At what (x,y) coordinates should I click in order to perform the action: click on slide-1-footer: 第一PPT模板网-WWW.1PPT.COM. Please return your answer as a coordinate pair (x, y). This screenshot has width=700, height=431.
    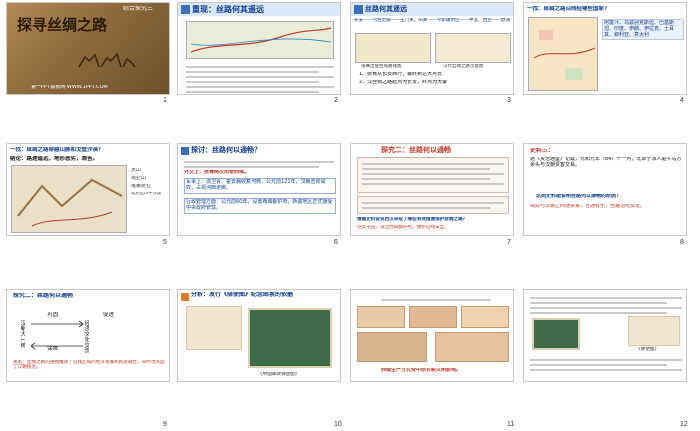
    Looking at the image, I should click on (69, 87).